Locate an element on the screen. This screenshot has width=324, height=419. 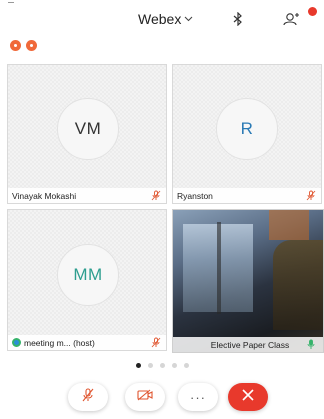
video-off-icon is located at coordinates (145, 397).